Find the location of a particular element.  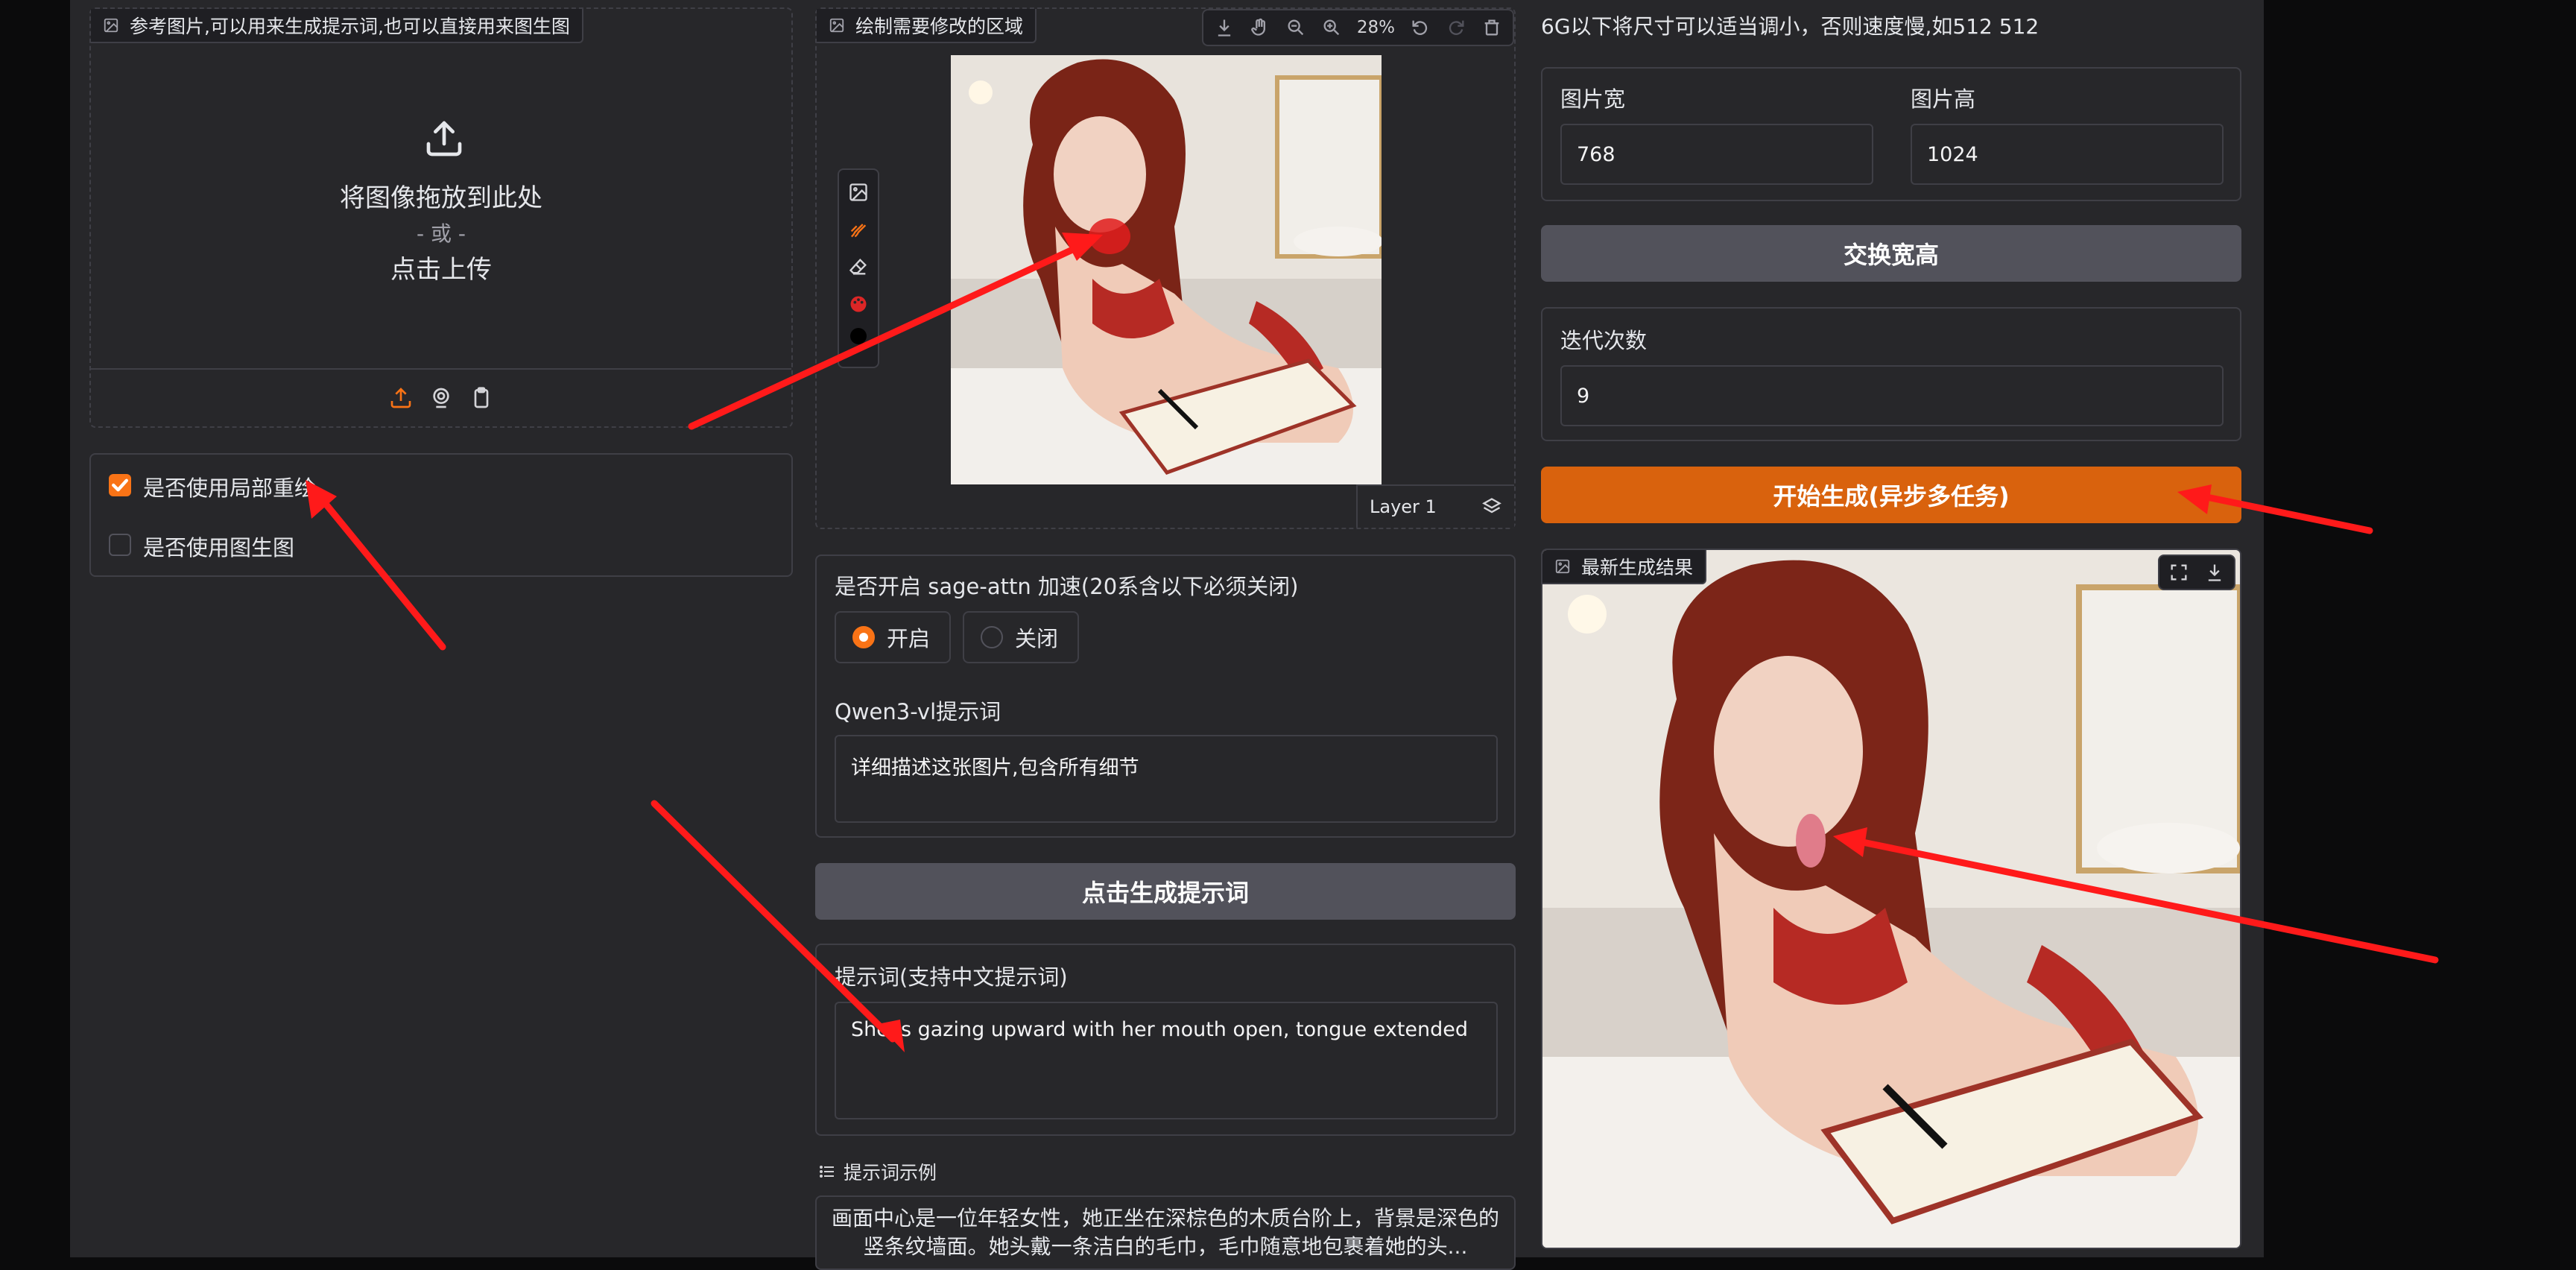

layers-icon is located at coordinates (1491, 506).